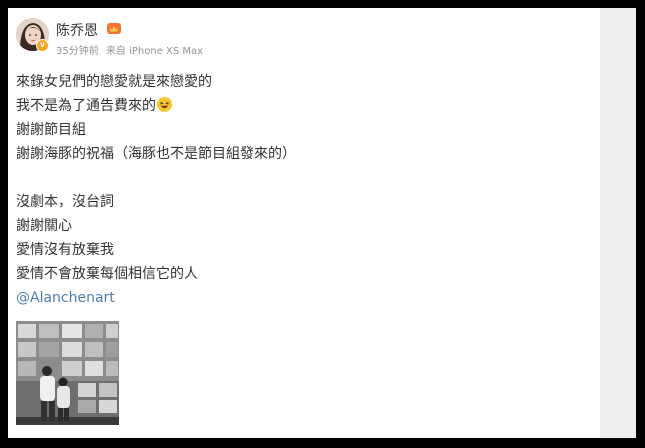  Describe the element at coordinates (301, 298) in the screenshot. I see `text-line-mention: @Alanchenart` at that location.